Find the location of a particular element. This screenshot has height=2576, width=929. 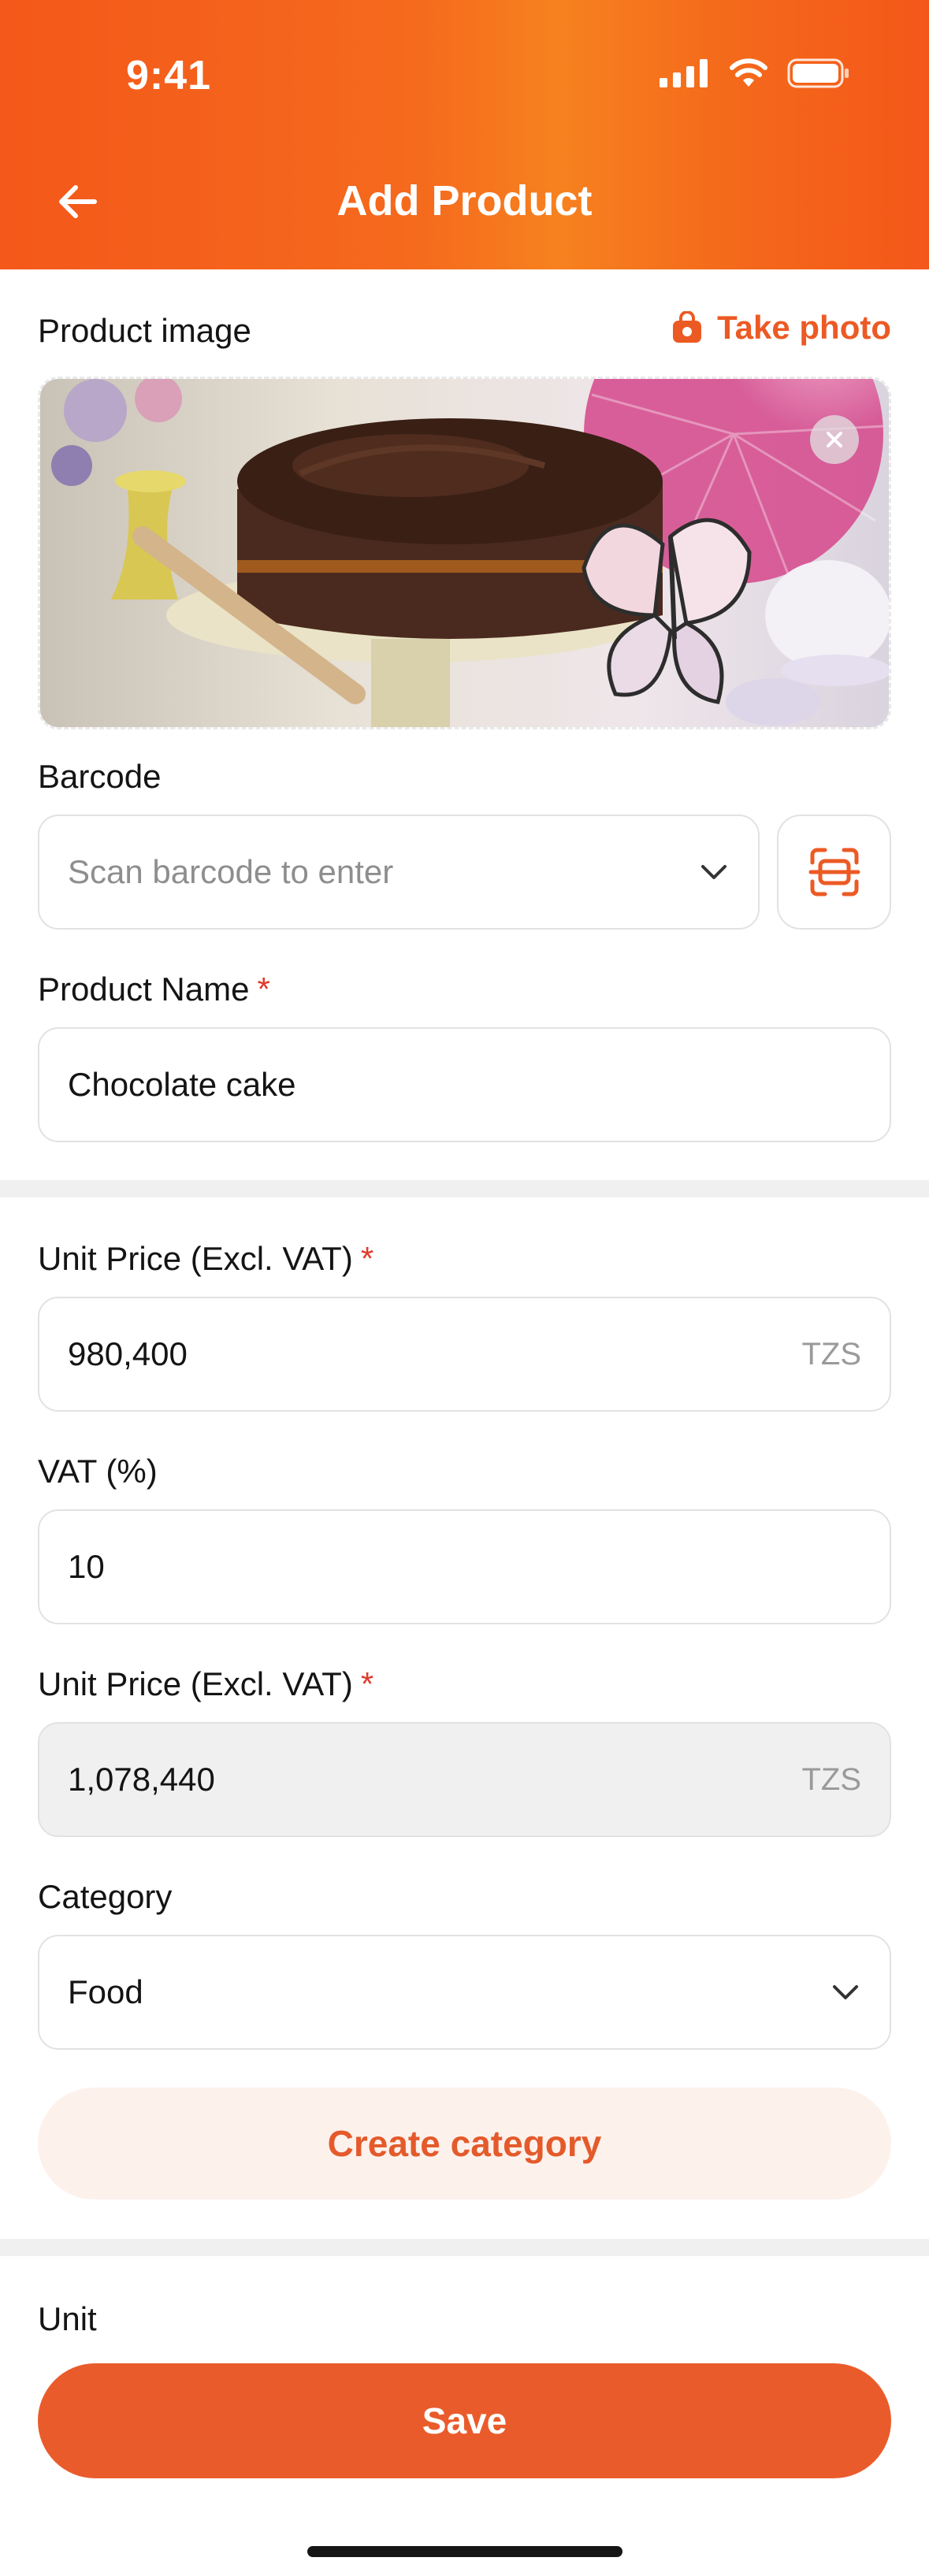

product-photo is located at coordinates (464, 553).